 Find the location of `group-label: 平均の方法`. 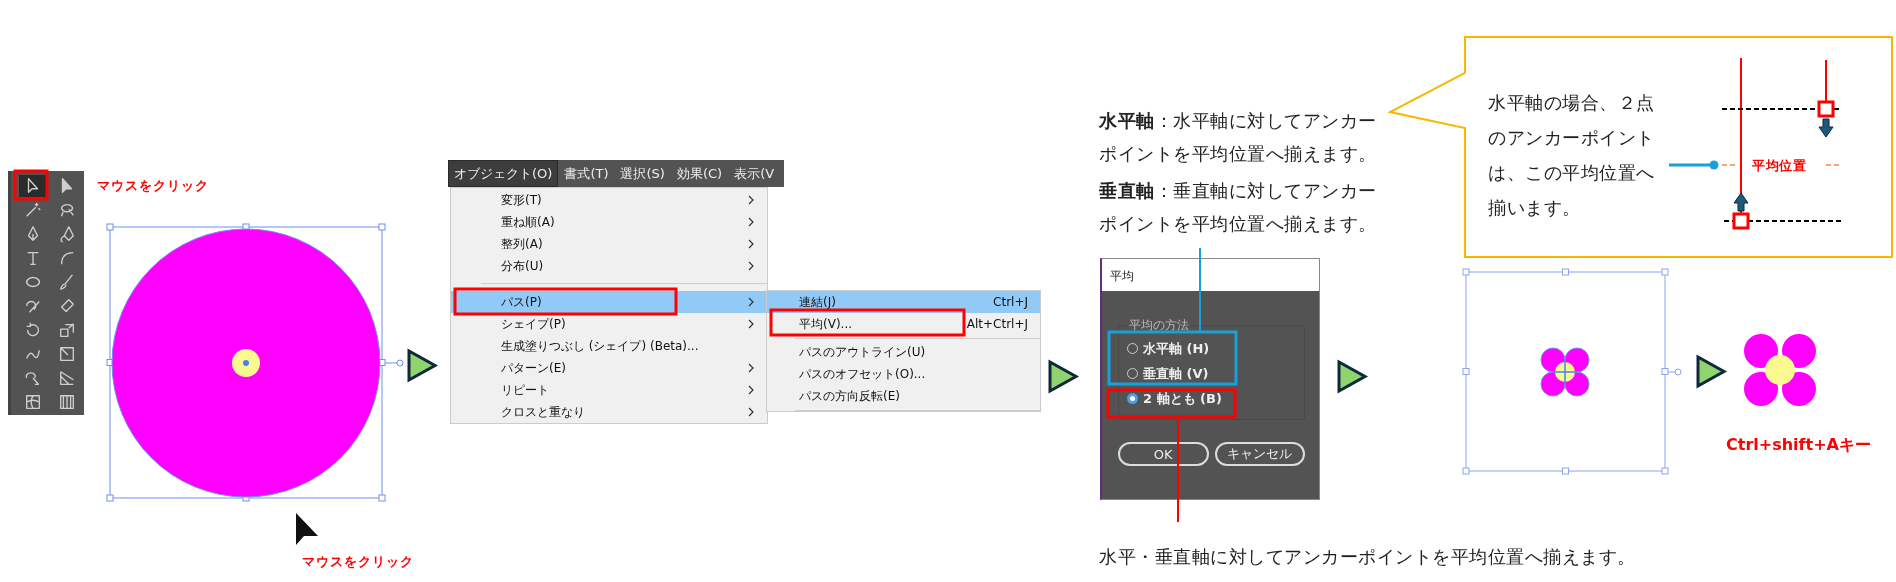

group-label: 平均の方法 is located at coordinates (1159, 325).